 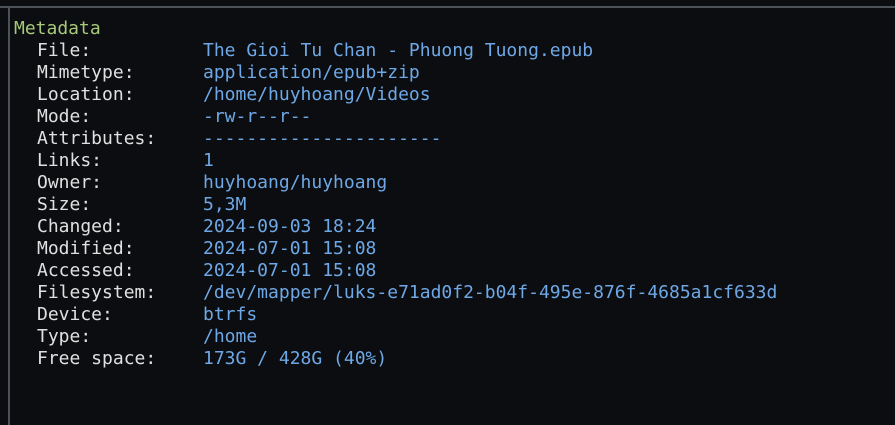 I want to click on metadata-row-changed: Changed: 2024-09-03 18:24, so click(x=449, y=227).